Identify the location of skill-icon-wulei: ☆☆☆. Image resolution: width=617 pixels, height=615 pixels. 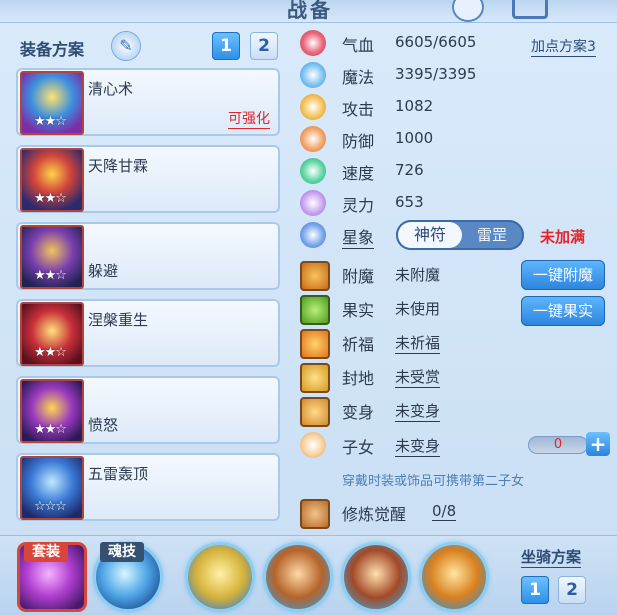
(52, 488).